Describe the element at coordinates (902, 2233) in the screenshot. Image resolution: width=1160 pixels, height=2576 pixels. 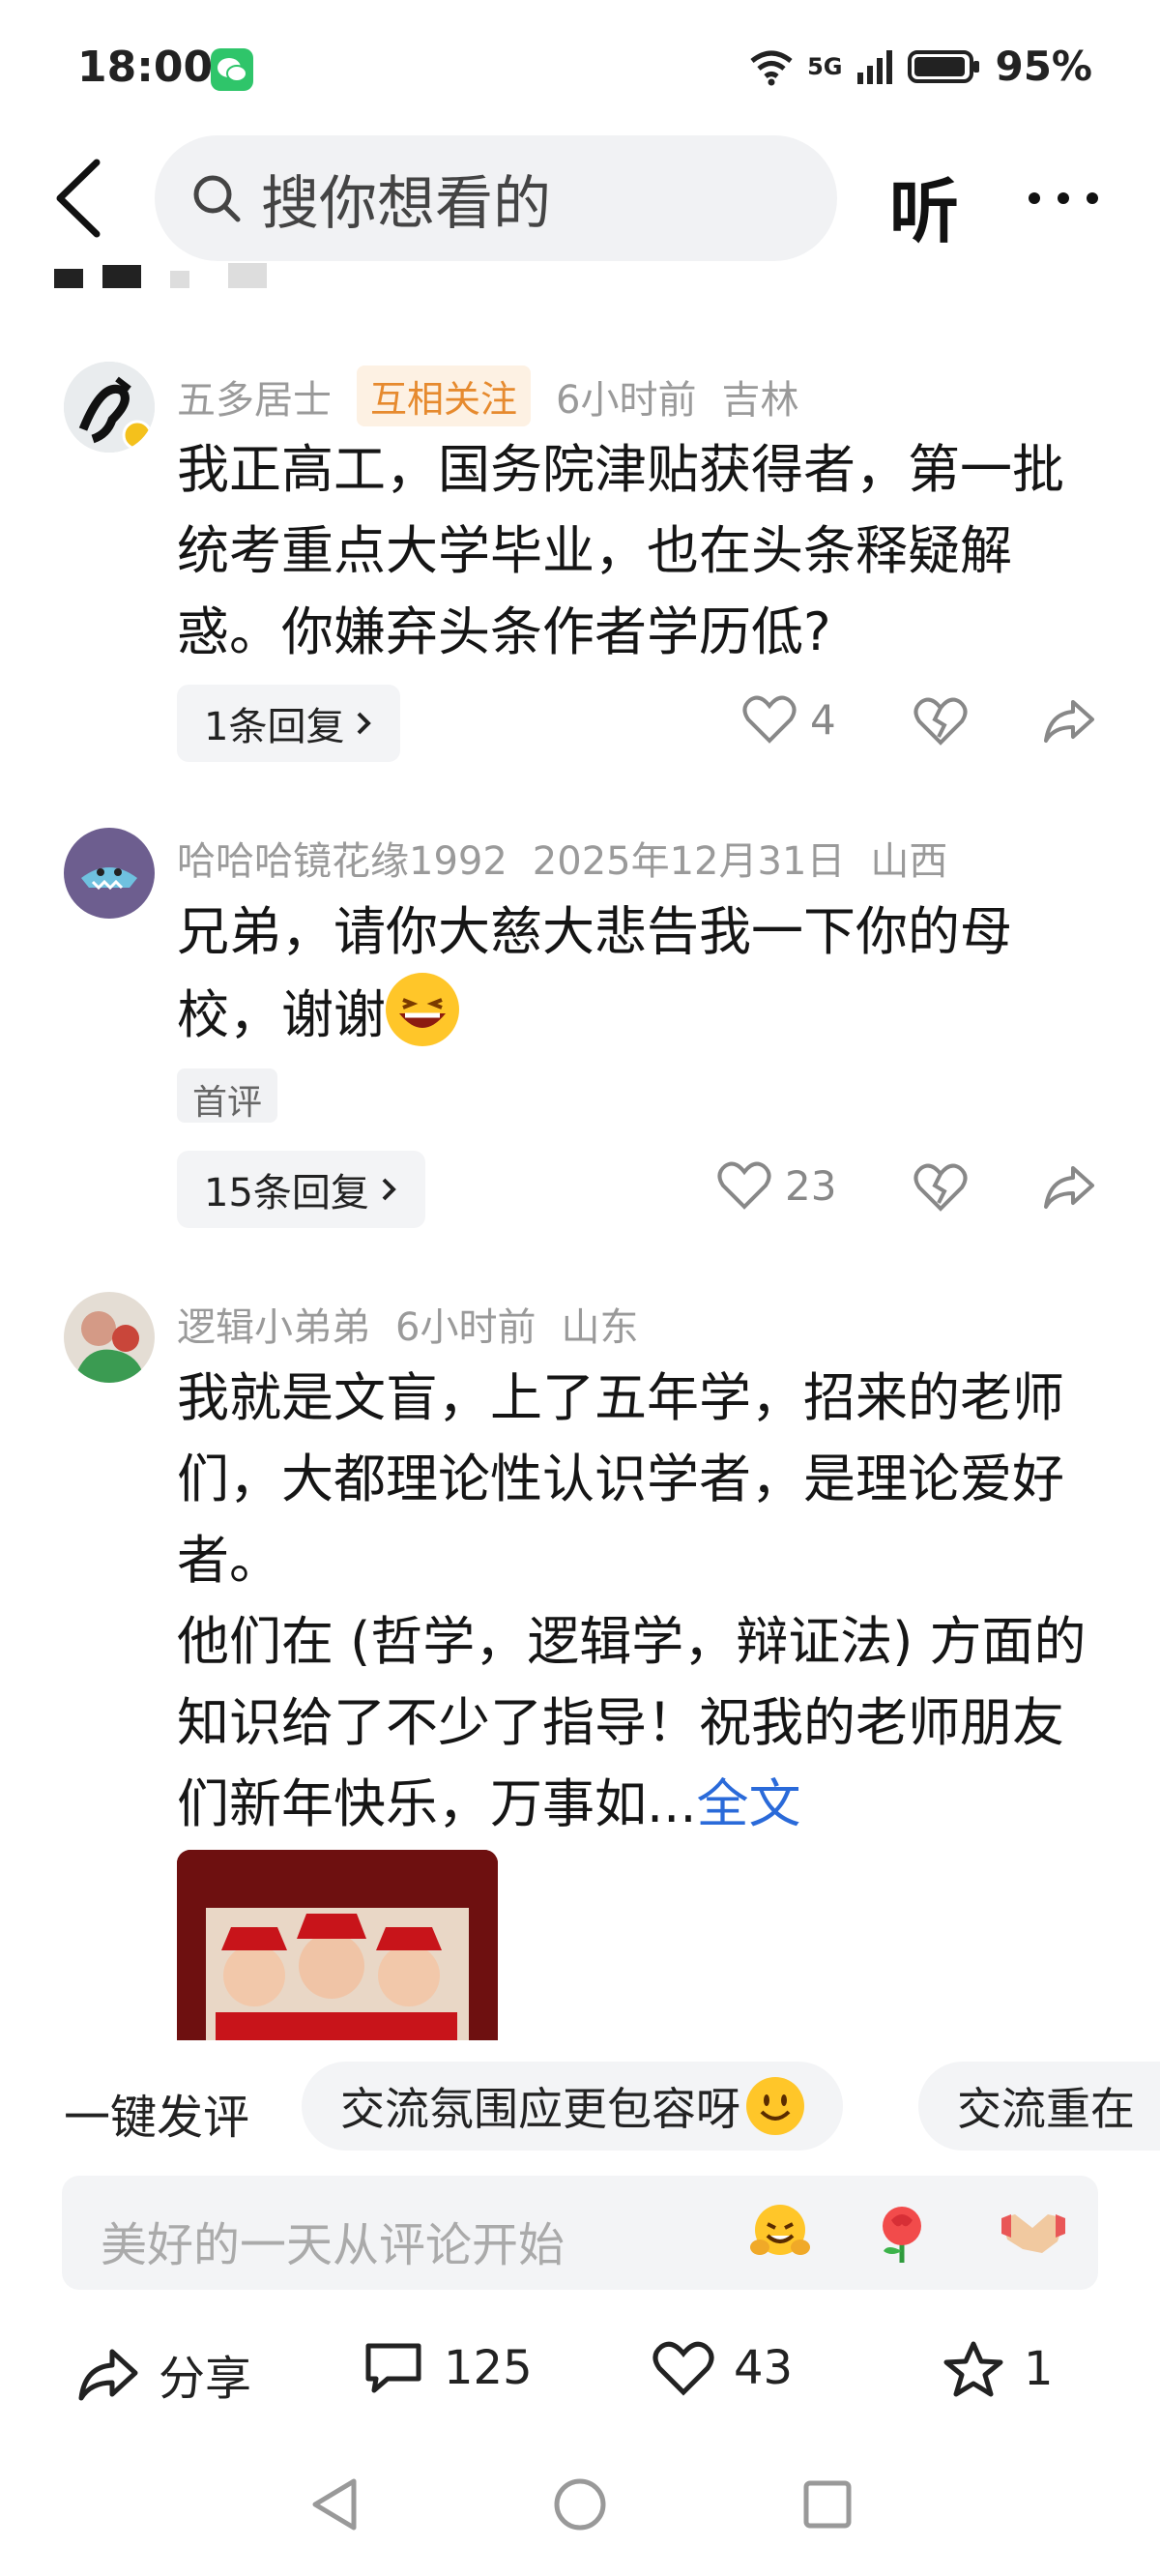
I see `rose-icon` at that location.